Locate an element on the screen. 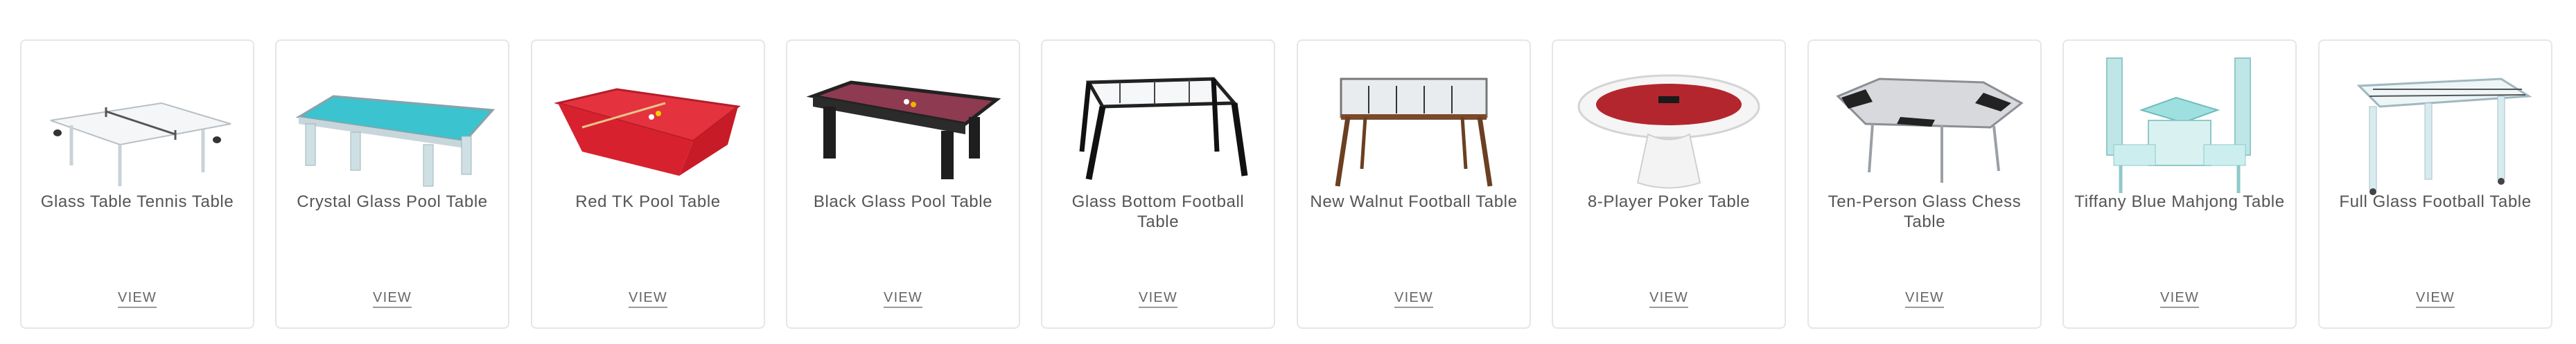  product-card: Glass Bottom Football Table VIEW is located at coordinates (1158, 184).